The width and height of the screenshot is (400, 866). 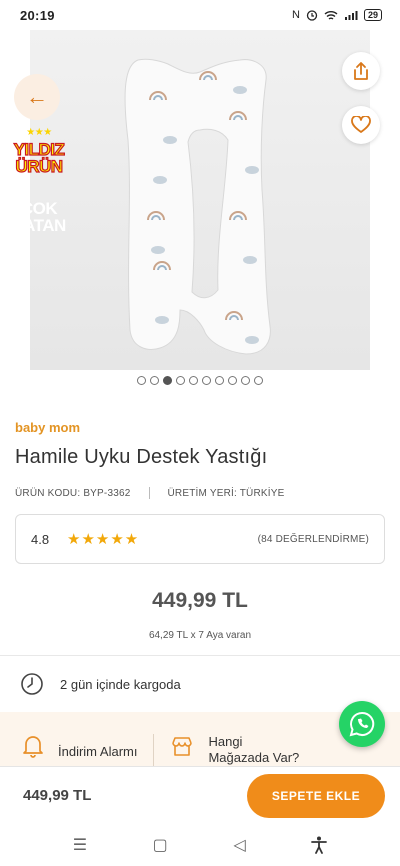 I want to click on add-to-cart-button: SEPETE EKLE, so click(x=316, y=795).